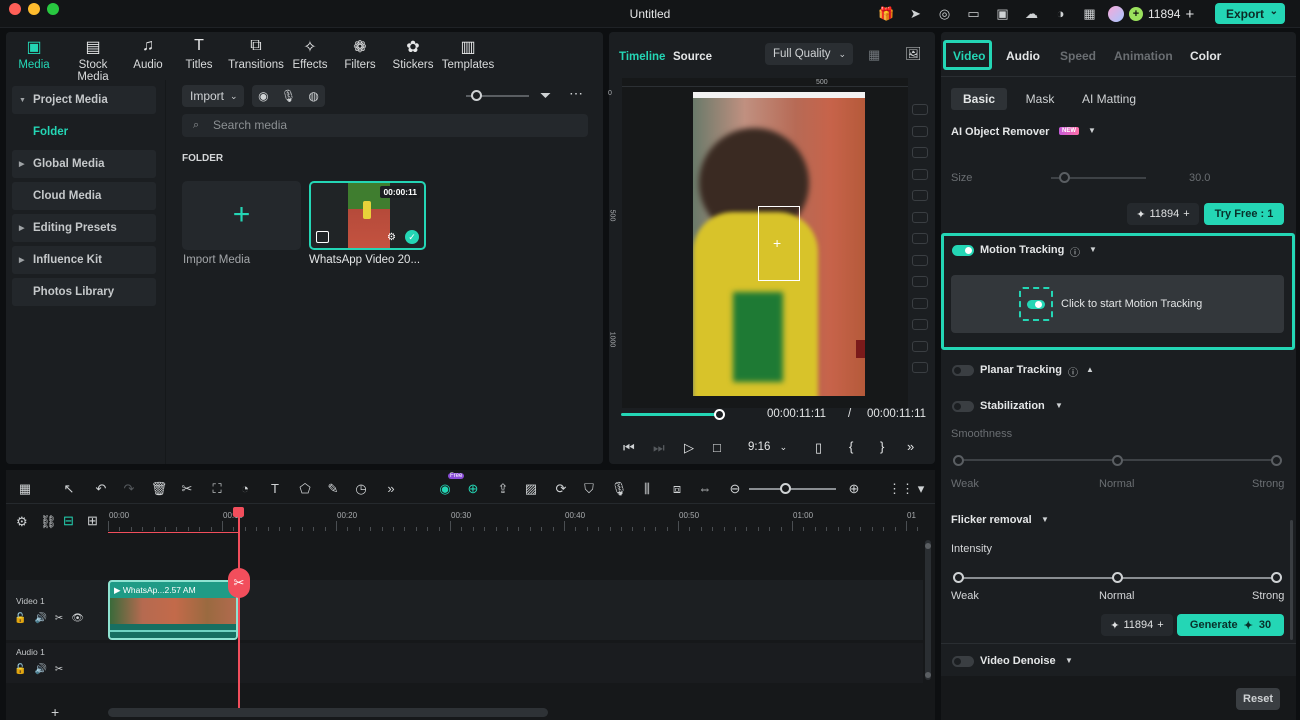  What do you see at coordinates (159, 489) in the screenshot?
I see `delete-icon: 🗑` at bounding box center [159, 489].